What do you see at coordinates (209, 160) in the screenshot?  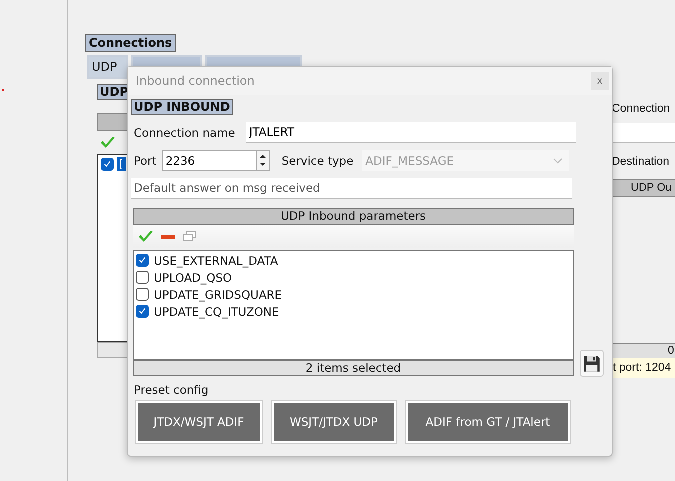 I see `spin-field: 2236` at bounding box center [209, 160].